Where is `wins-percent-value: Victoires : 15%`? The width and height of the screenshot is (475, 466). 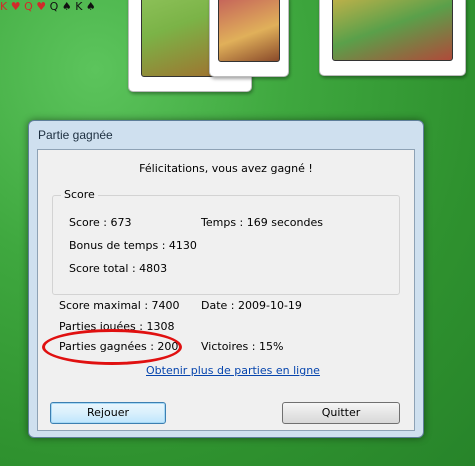
wins-percent-value: Victoires : 15% is located at coordinates (242, 346).